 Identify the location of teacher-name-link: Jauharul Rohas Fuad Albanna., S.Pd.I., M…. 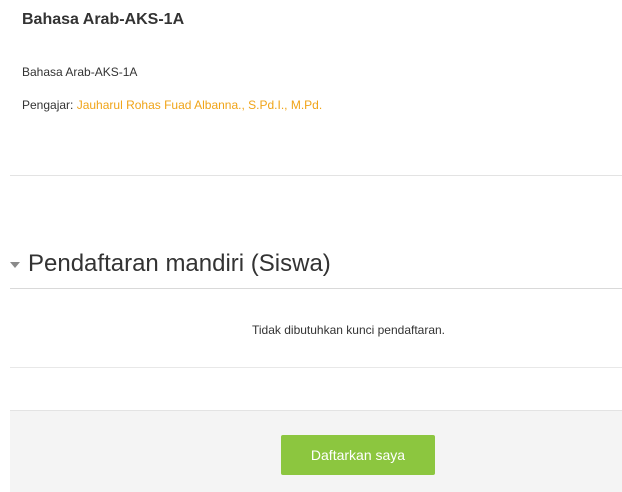
(199, 105).